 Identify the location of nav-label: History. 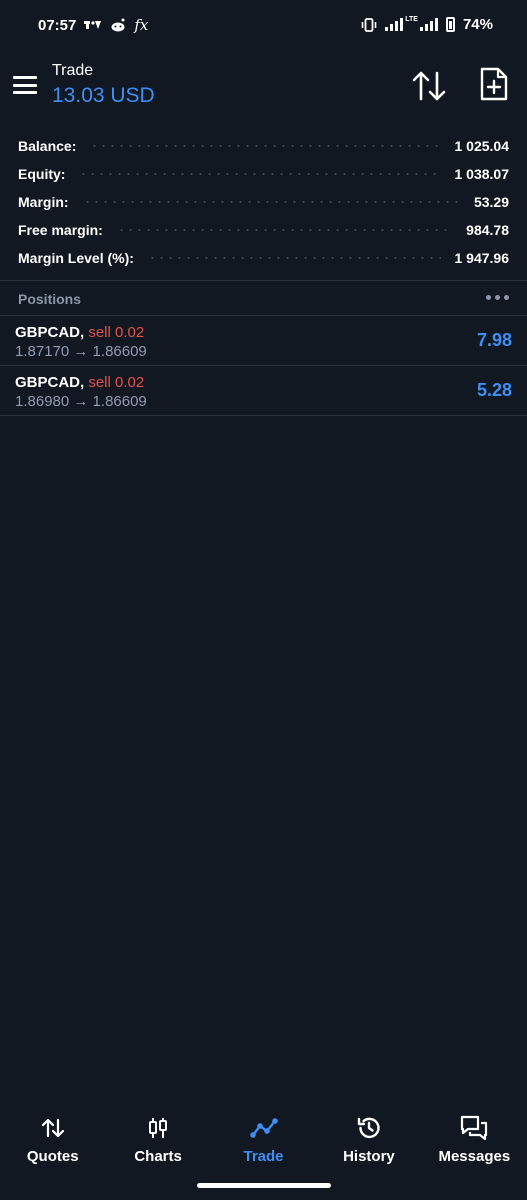
(369, 1156).